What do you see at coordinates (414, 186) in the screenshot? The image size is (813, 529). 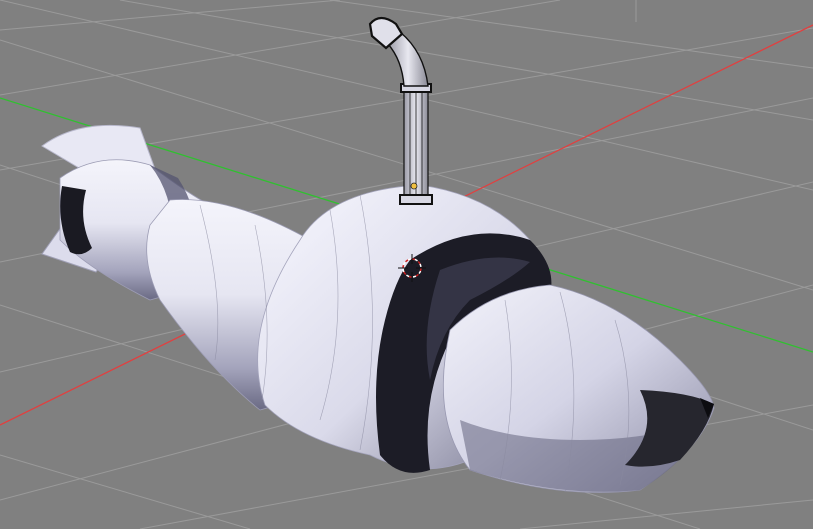 I see `object-origin-icon` at bounding box center [414, 186].